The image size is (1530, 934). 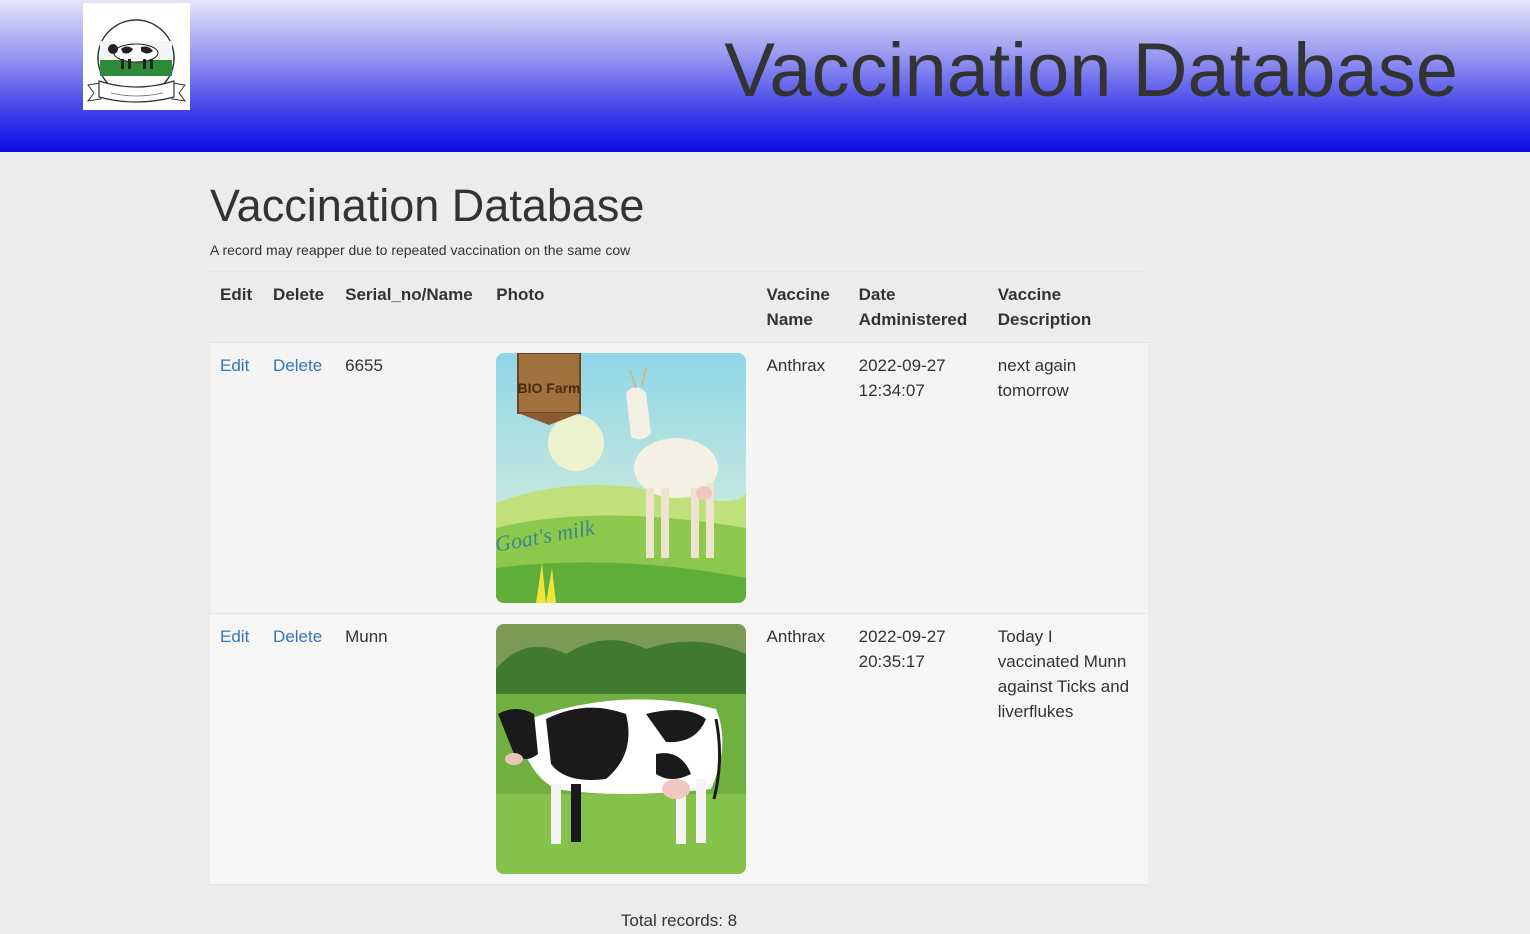 I want to click on date-cell: 2022-09-27 12:34:07, so click(x=902, y=378).